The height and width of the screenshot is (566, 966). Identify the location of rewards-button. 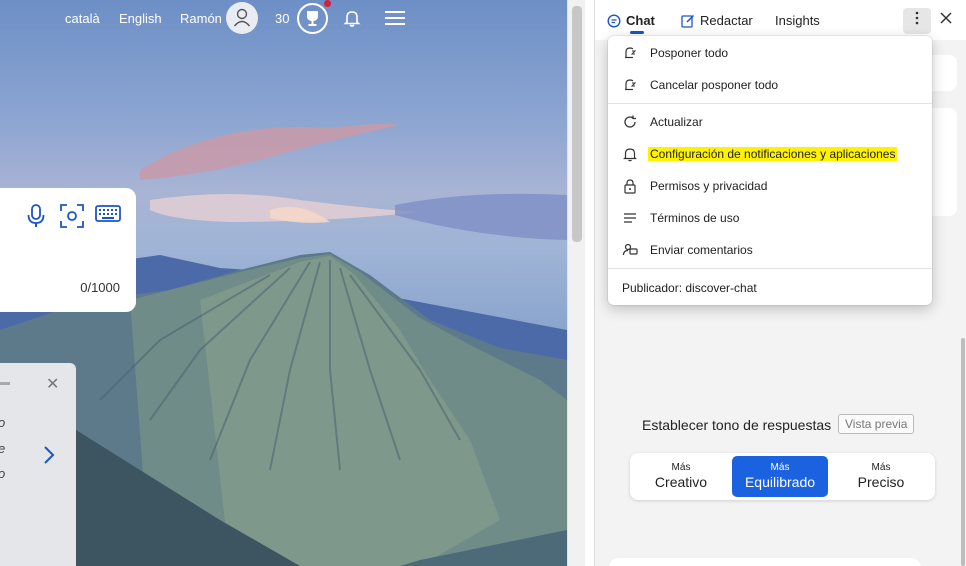
(312, 18).